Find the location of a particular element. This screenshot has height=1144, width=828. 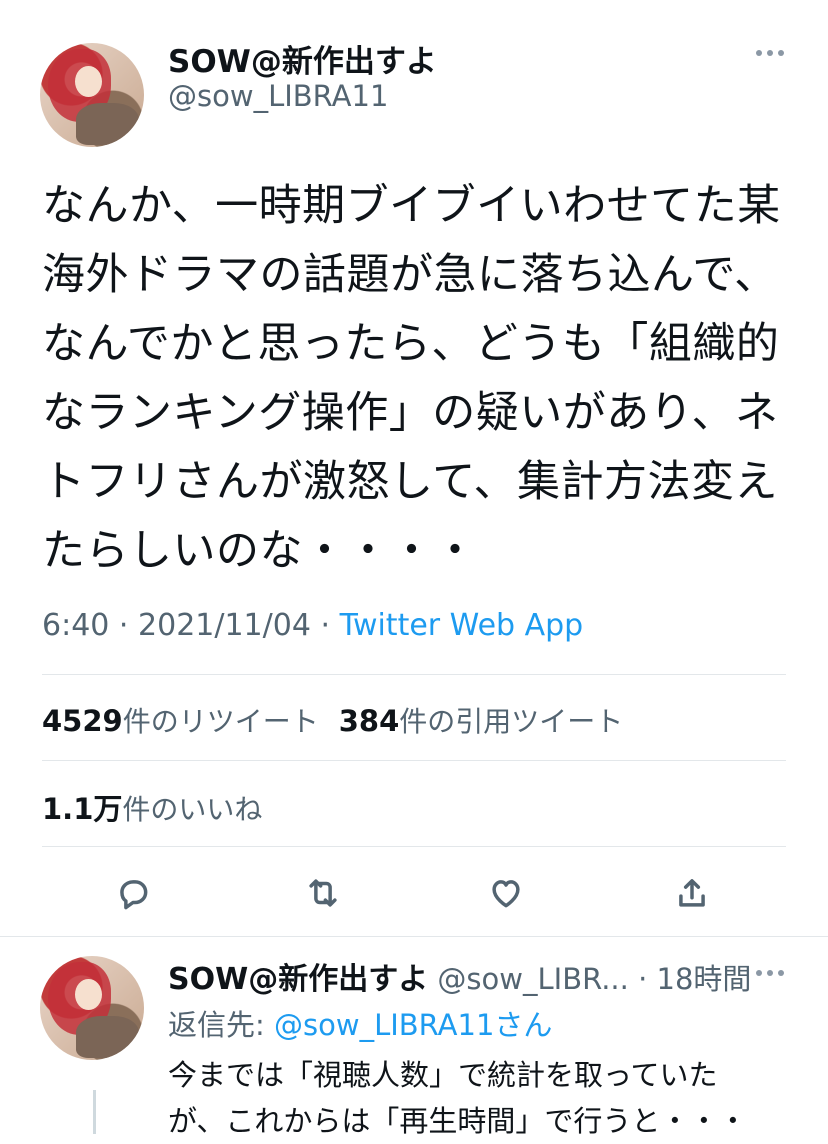

tweet-app-link: Twitter Web App is located at coordinates (462, 625).